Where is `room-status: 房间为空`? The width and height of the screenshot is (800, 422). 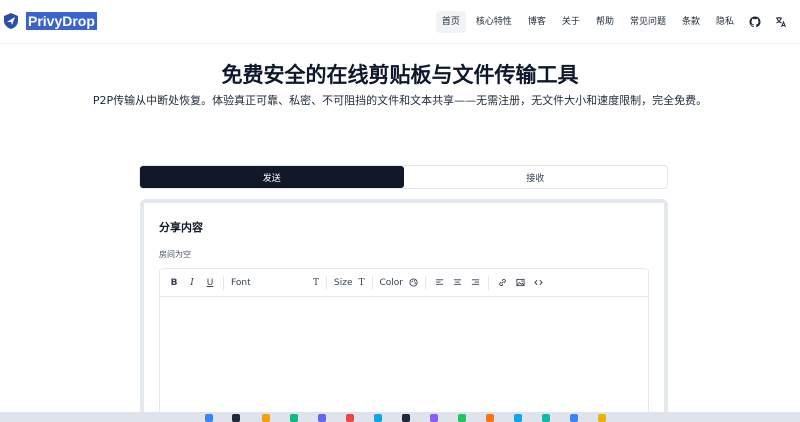 room-status: 房间为空 is located at coordinates (175, 254).